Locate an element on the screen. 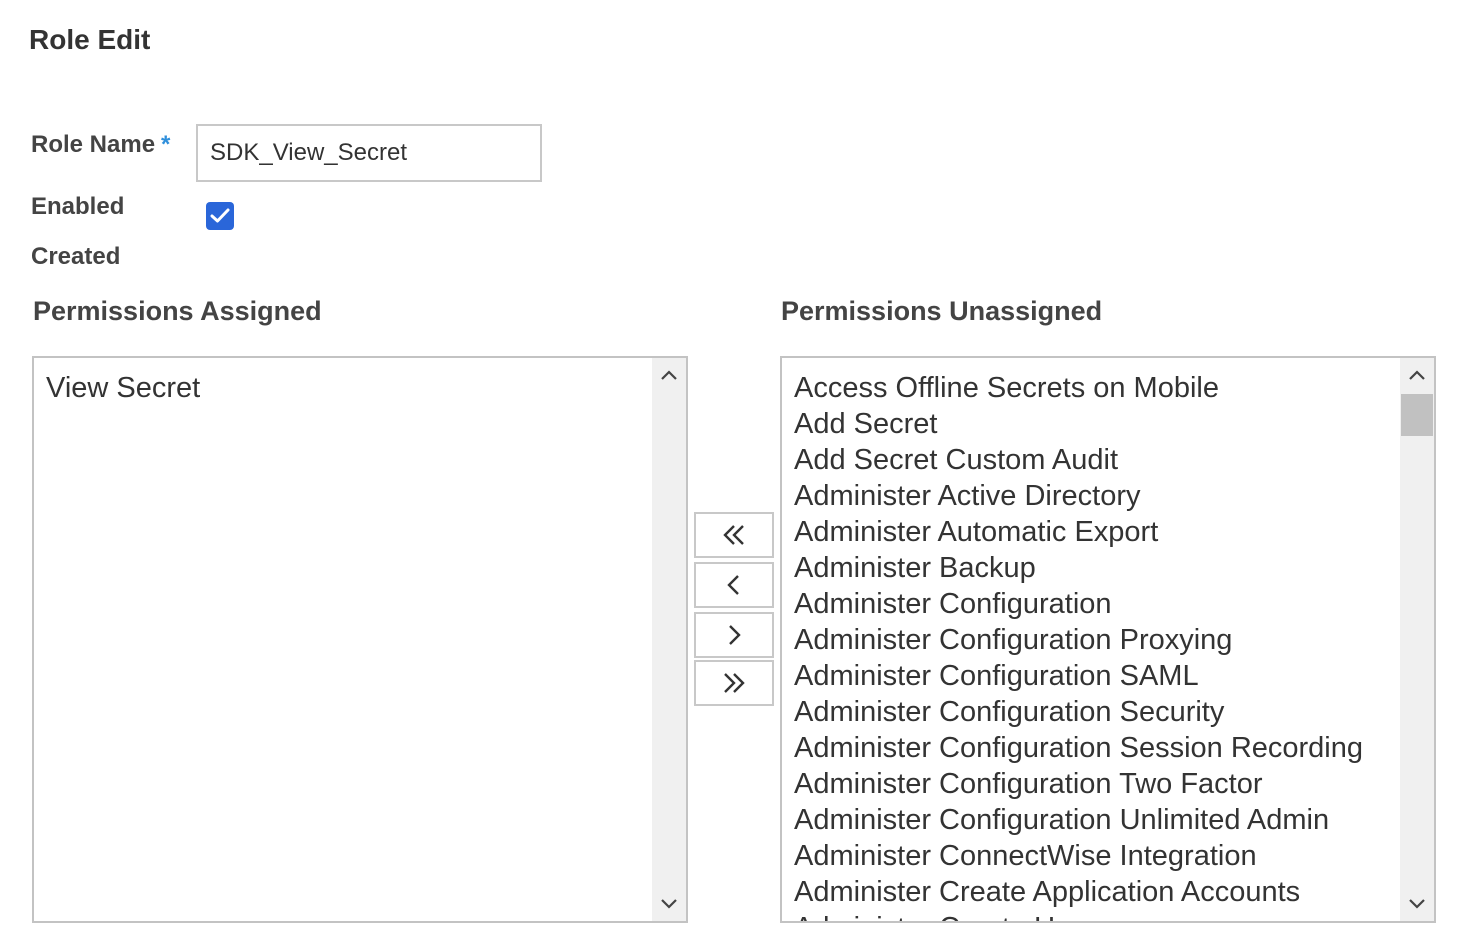 The height and width of the screenshot is (952, 1470). list-item: Administer Configuration Unlimited Admin is located at coordinates (1094, 820).